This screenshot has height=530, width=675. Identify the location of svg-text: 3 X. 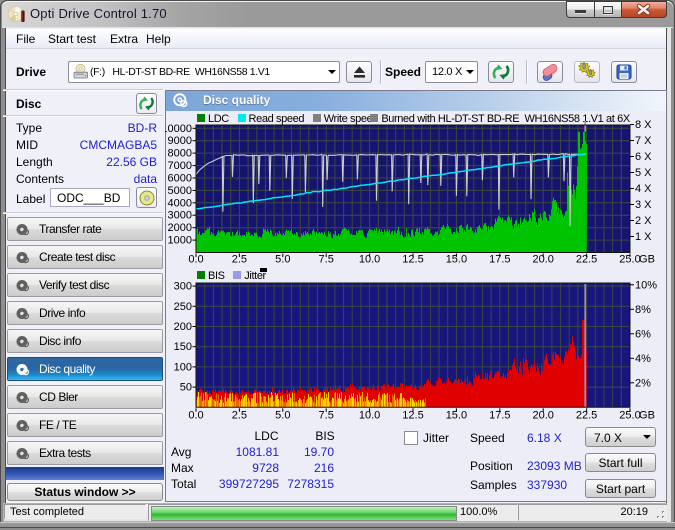
(643, 205).